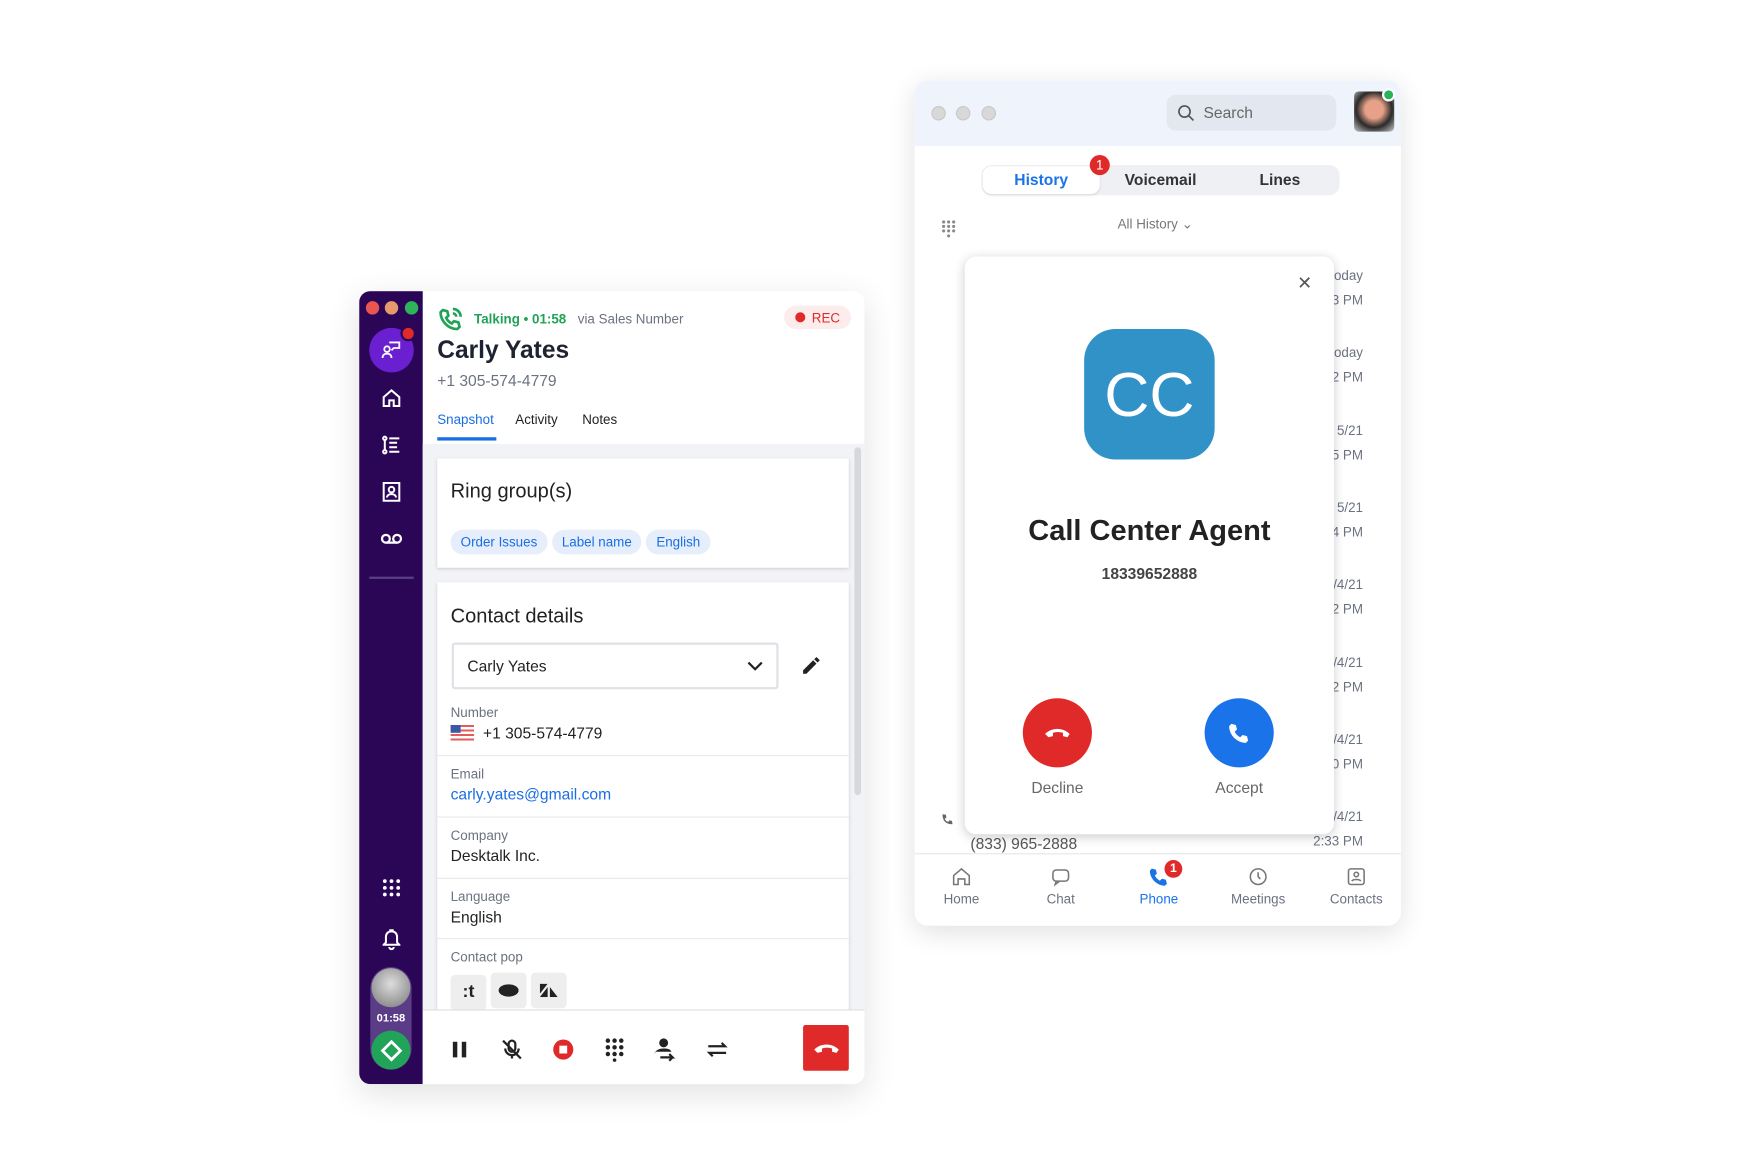 Image resolution: width=1740 pixels, height=1160 pixels. What do you see at coordinates (474, 712) in the screenshot?
I see `number-label: Number` at bounding box center [474, 712].